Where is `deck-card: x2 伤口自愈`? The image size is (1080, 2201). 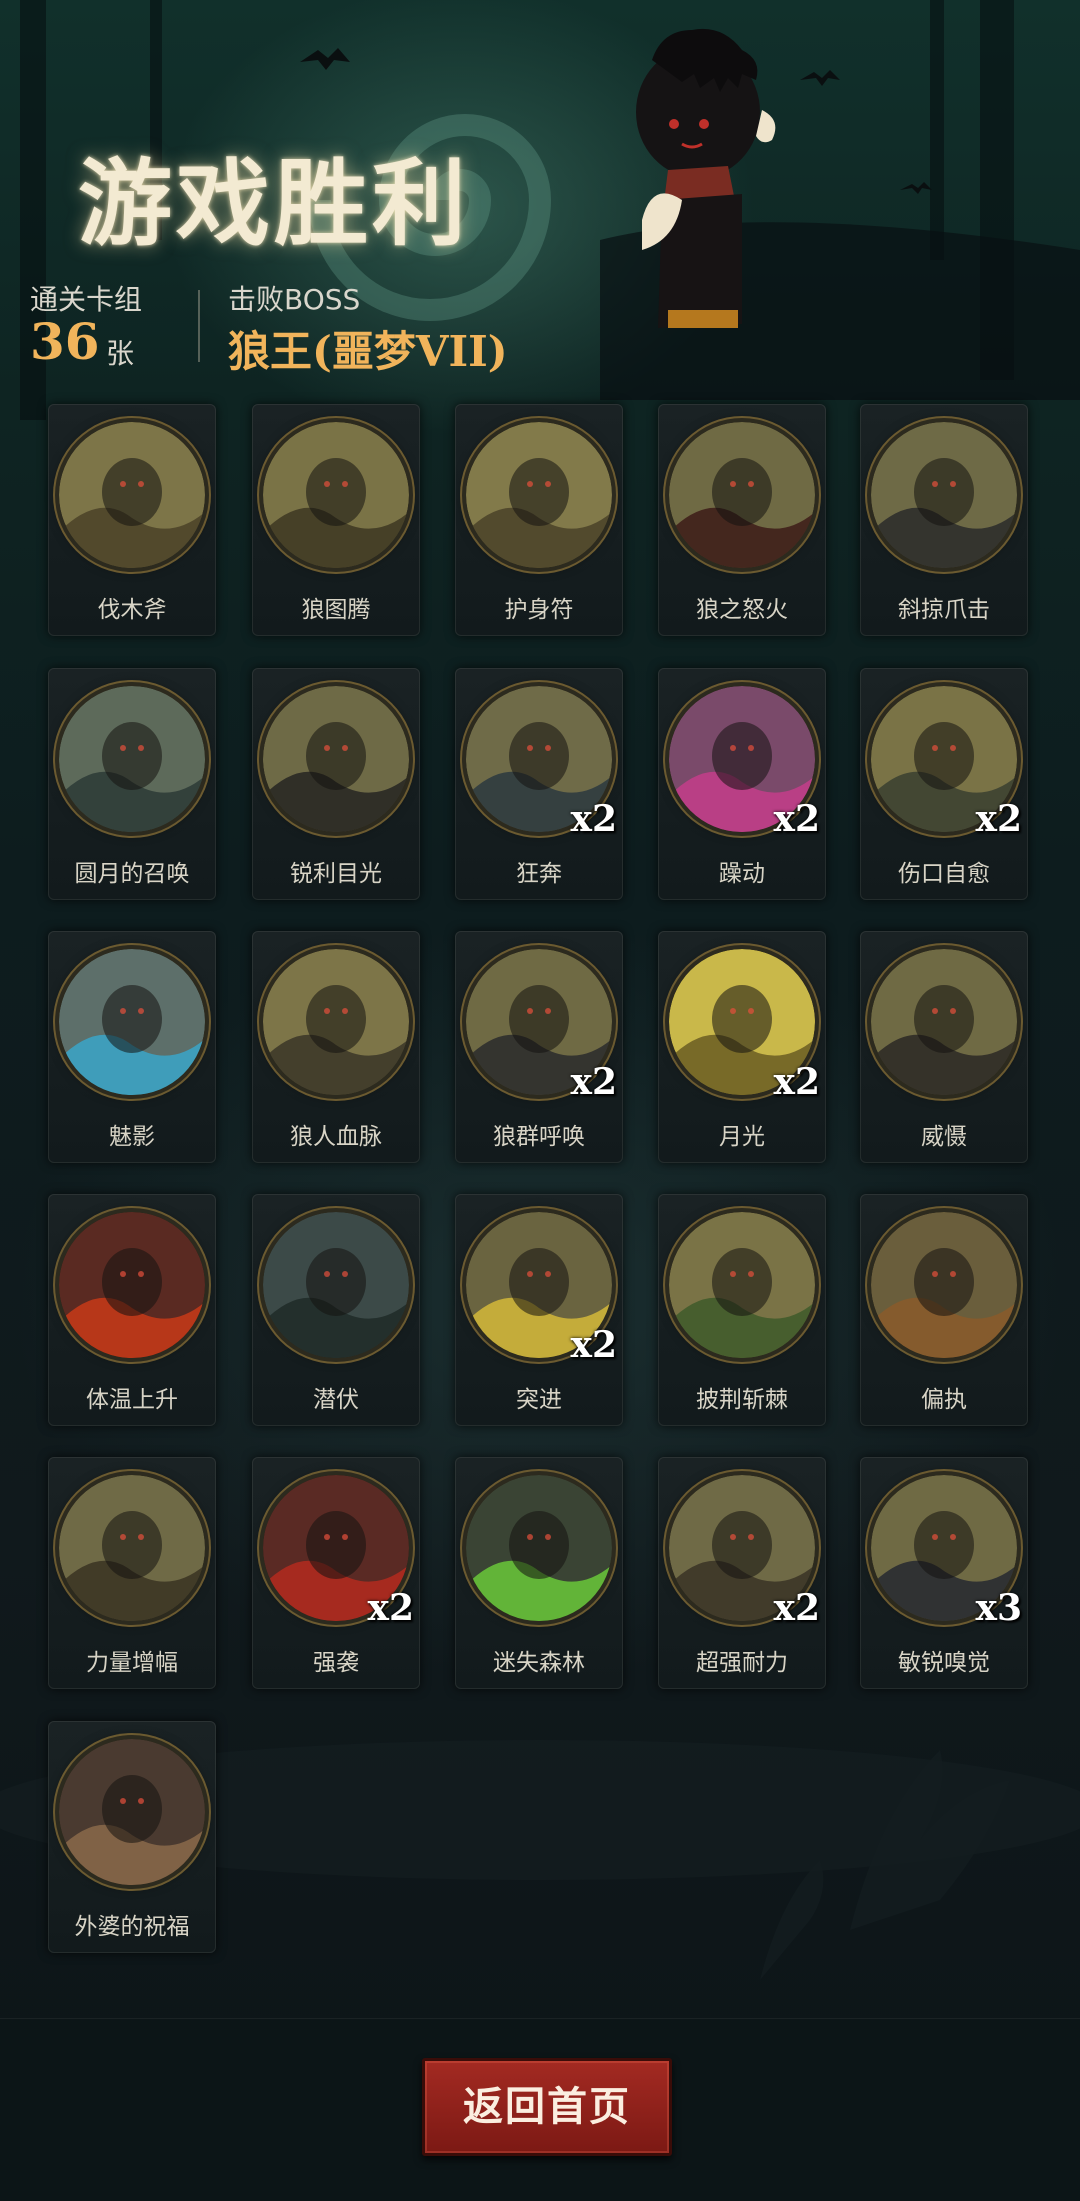 deck-card: x2 伤口自愈 is located at coordinates (944, 784).